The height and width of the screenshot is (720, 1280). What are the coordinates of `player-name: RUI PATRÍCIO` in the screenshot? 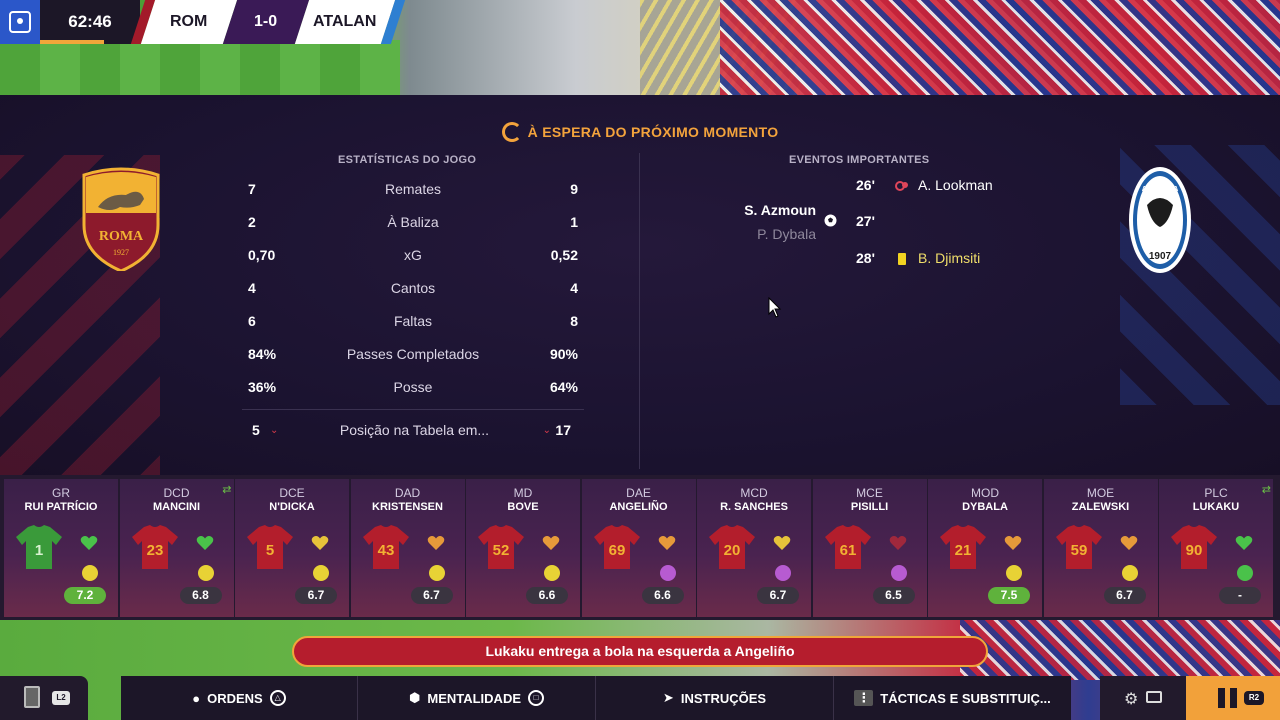 It's located at (61, 507).